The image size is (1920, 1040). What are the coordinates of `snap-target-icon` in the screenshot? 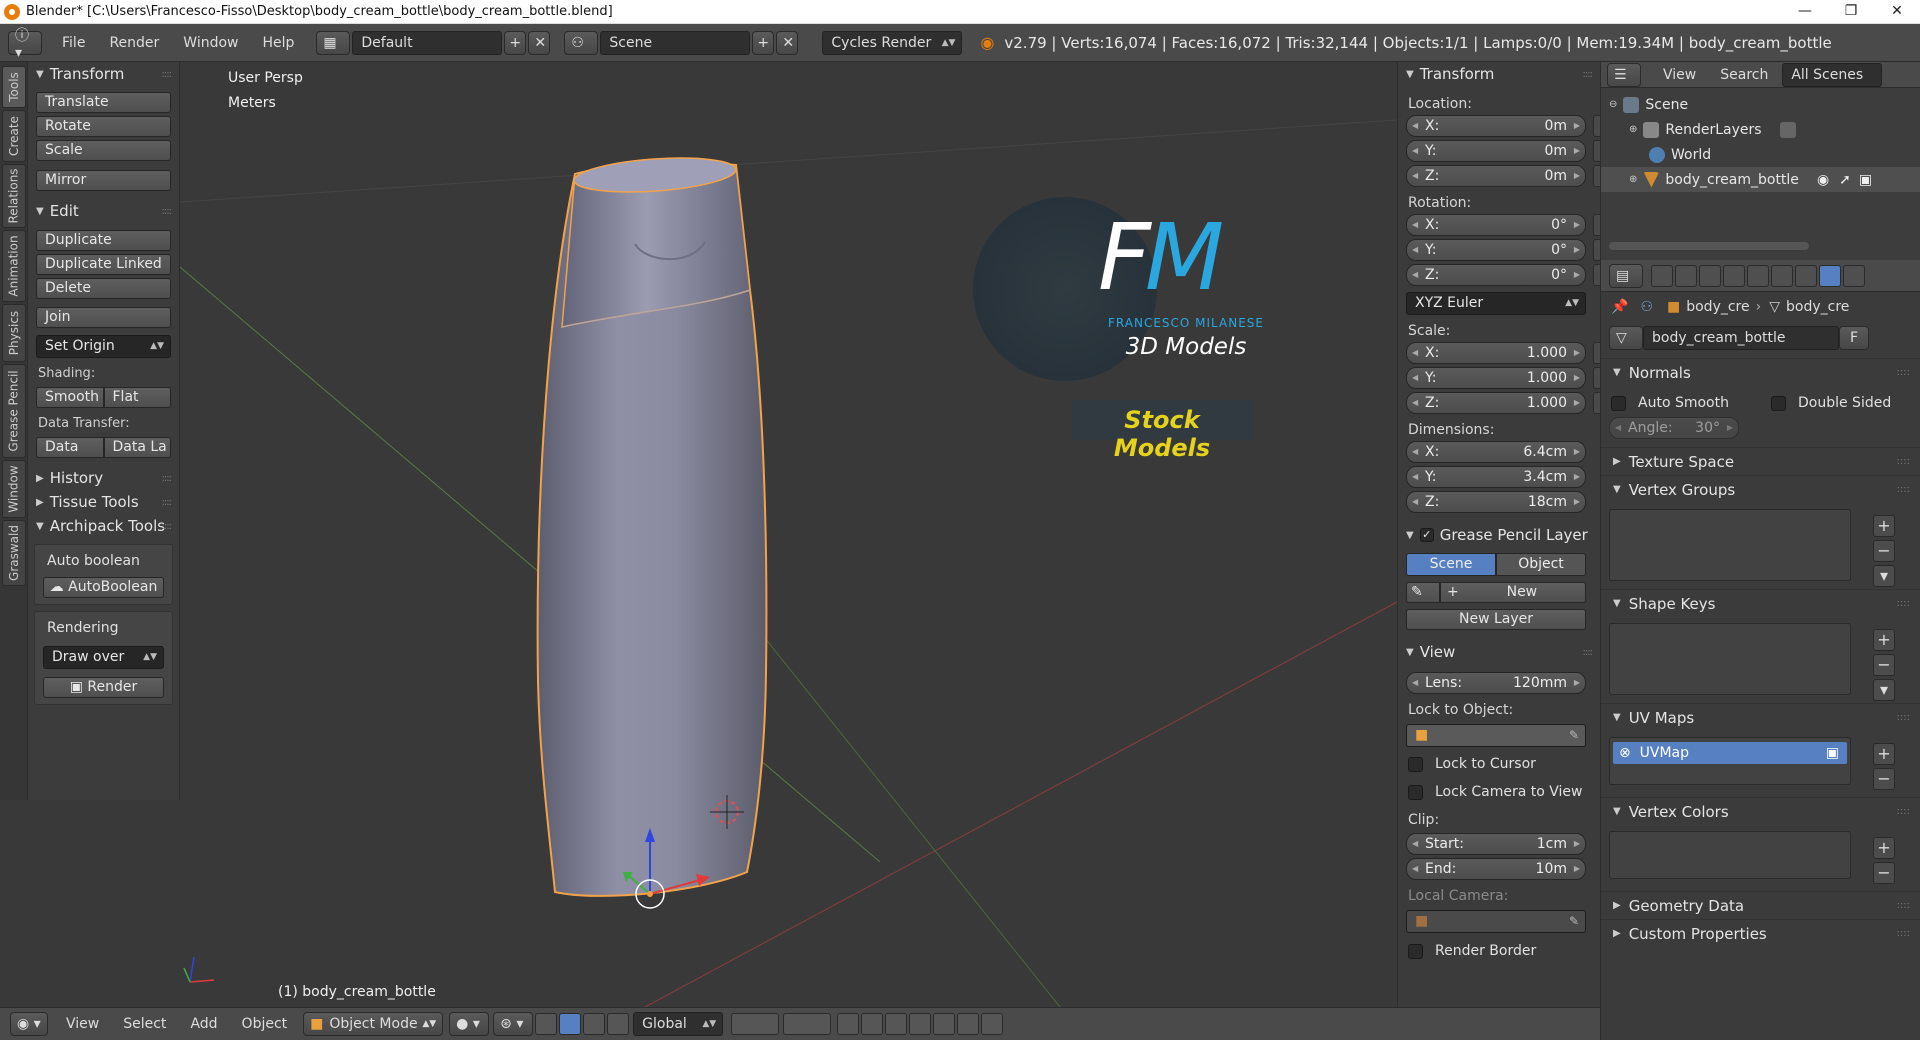 It's located at (944, 1024).